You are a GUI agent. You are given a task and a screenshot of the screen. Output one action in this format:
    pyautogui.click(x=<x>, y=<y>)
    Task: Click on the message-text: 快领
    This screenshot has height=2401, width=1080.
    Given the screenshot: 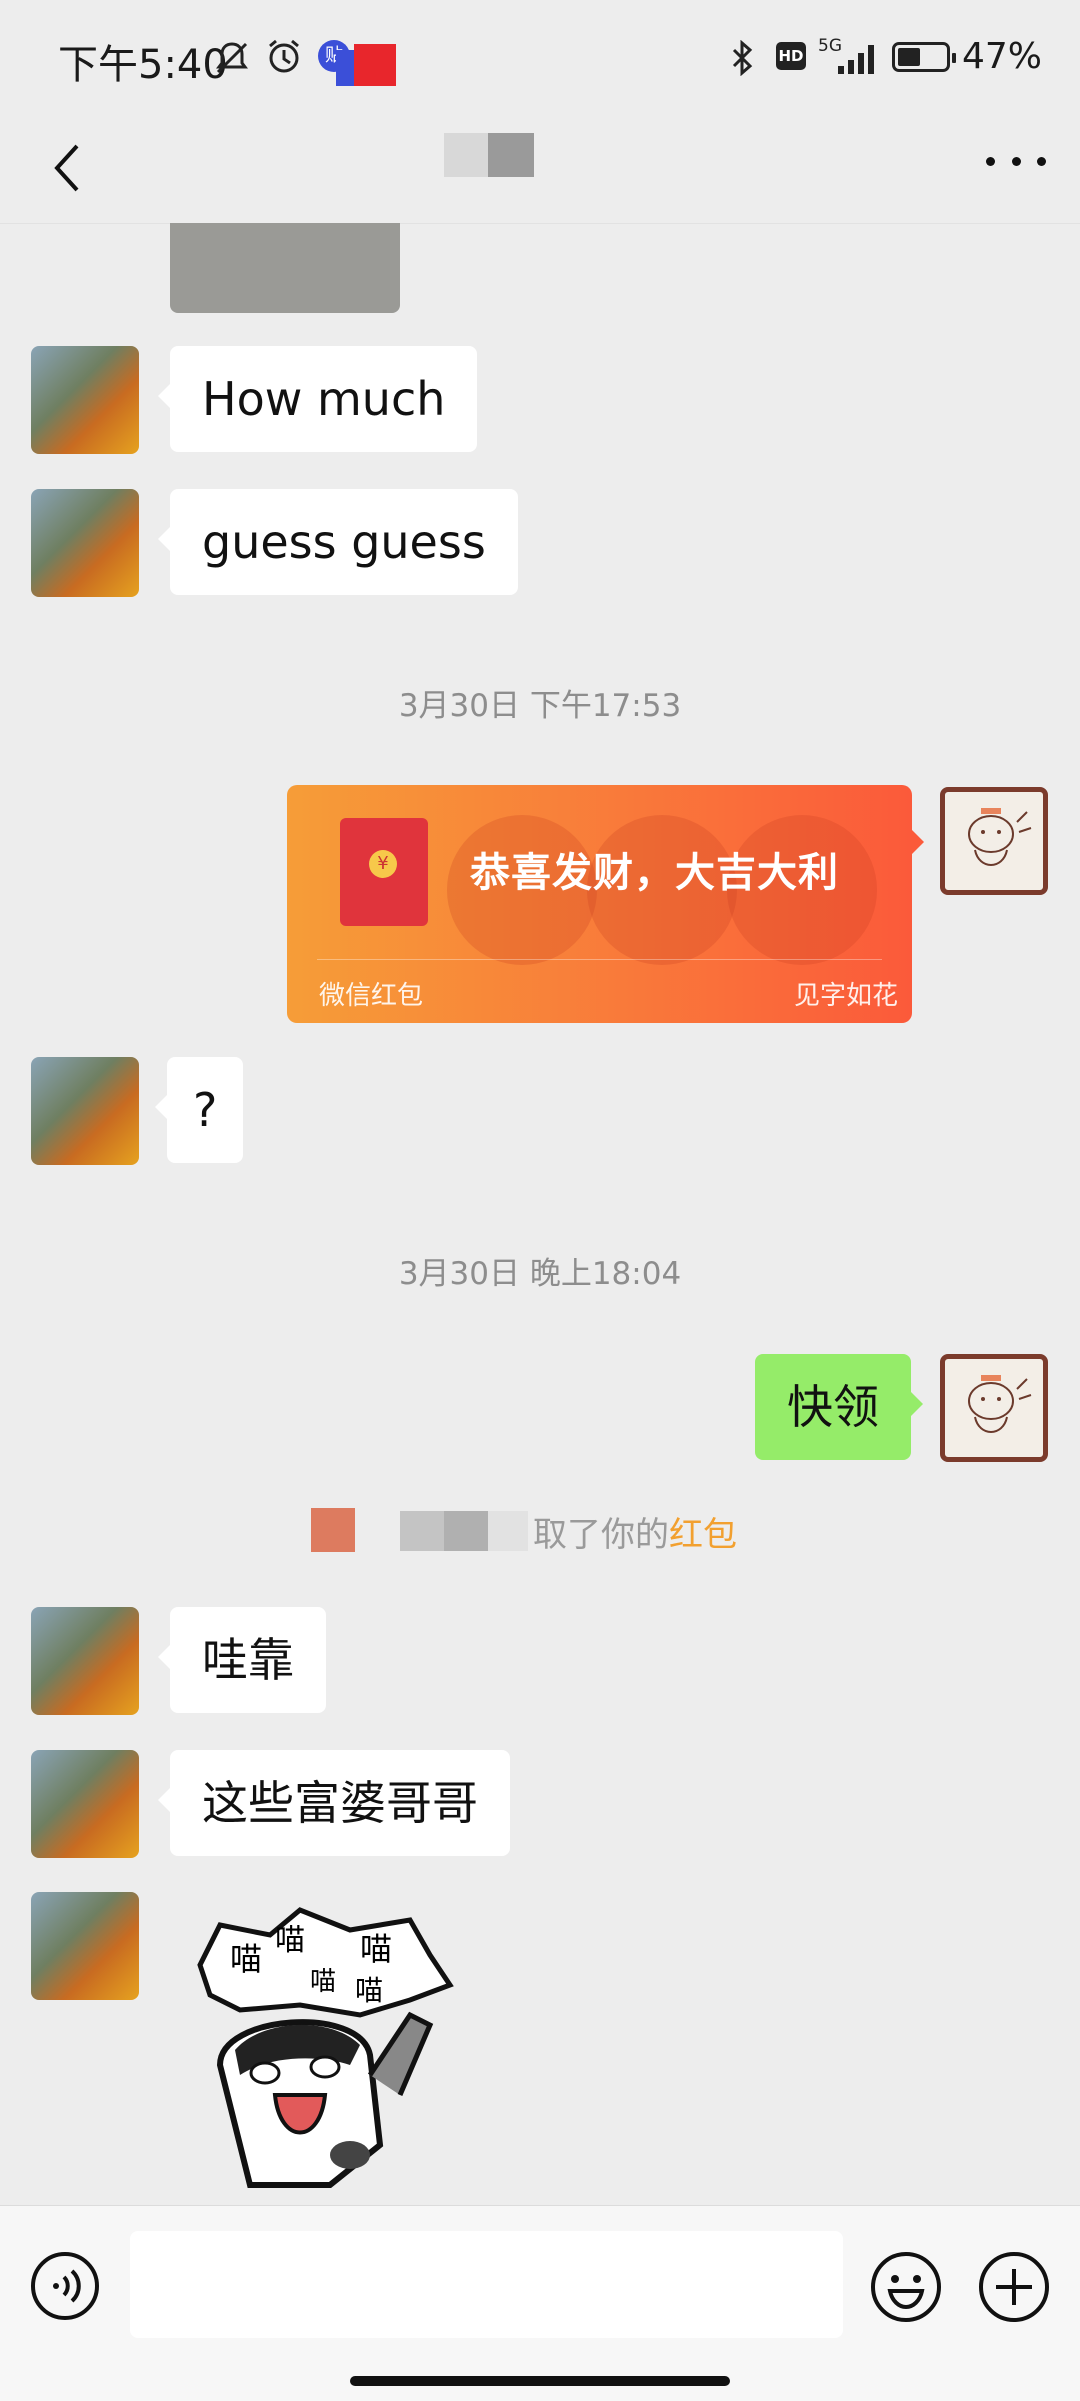 What is the action you would take?
    pyautogui.click(x=833, y=1407)
    